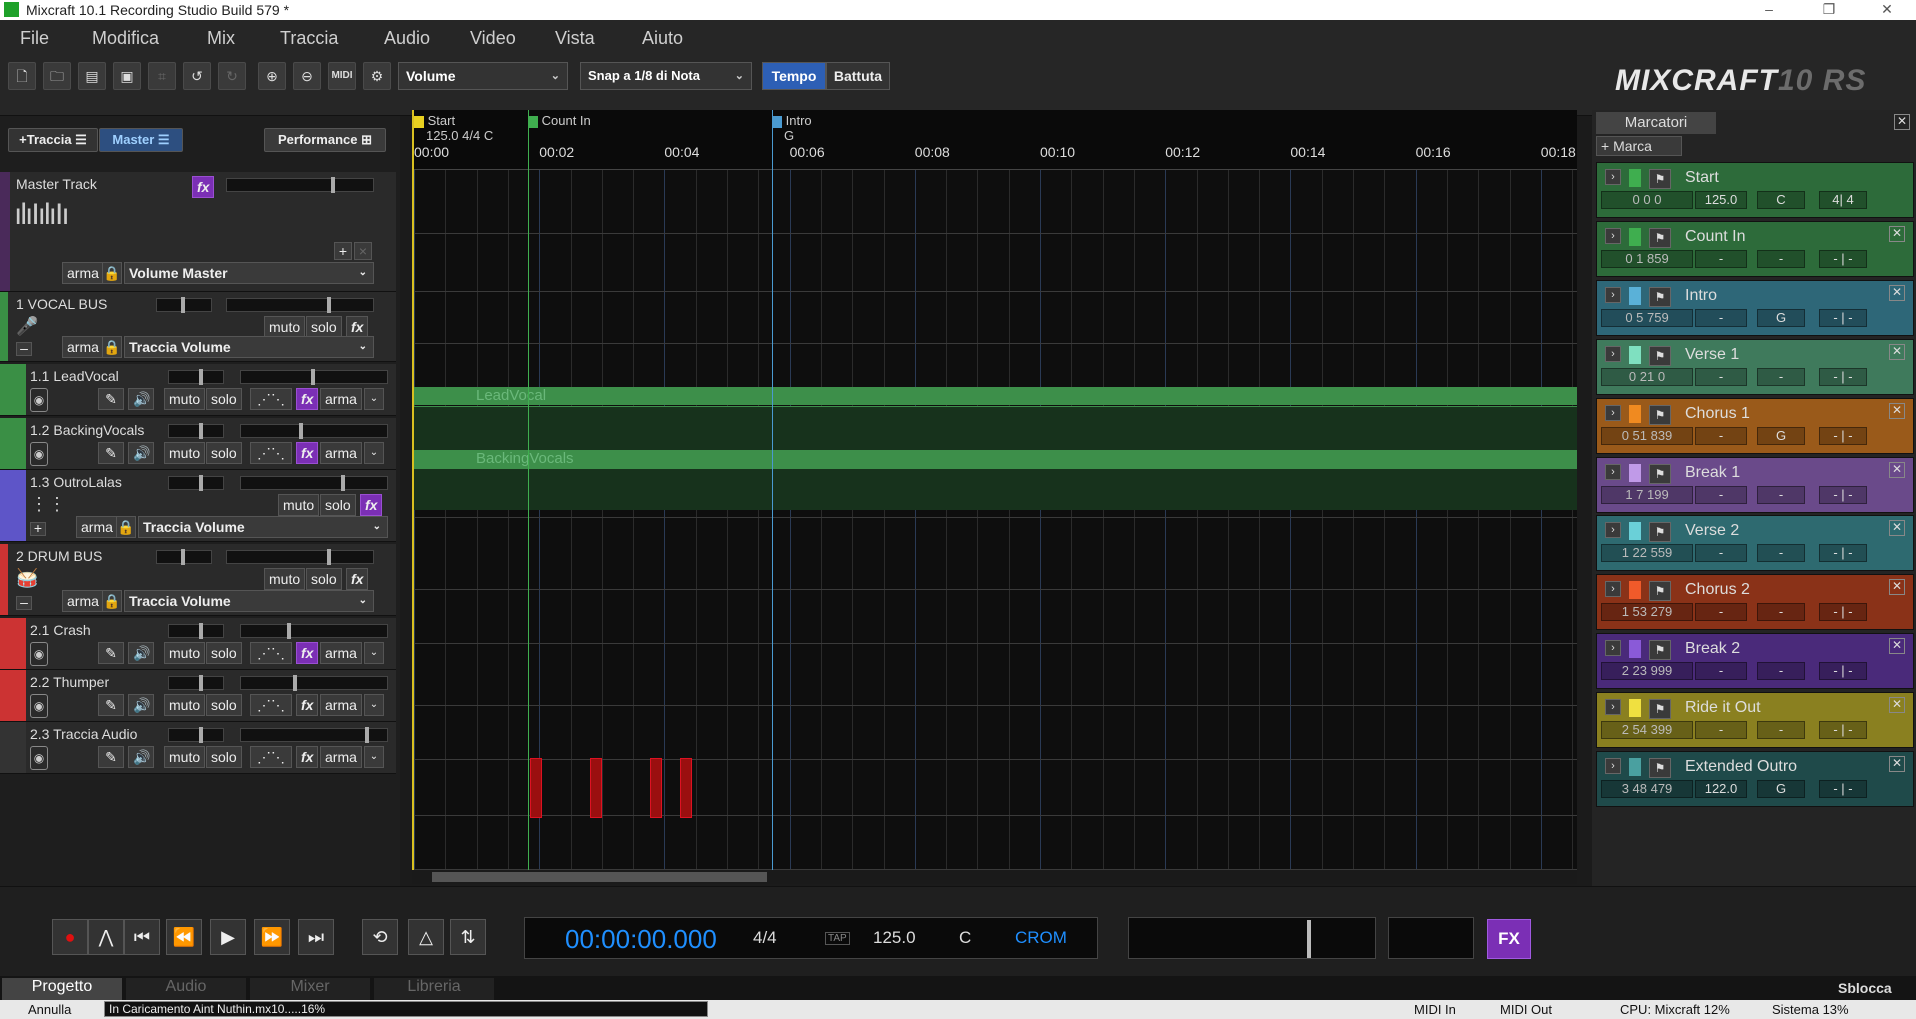 Image resolution: width=1916 pixels, height=1019 pixels. I want to click on master-fx-button: fx, so click(203, 187).